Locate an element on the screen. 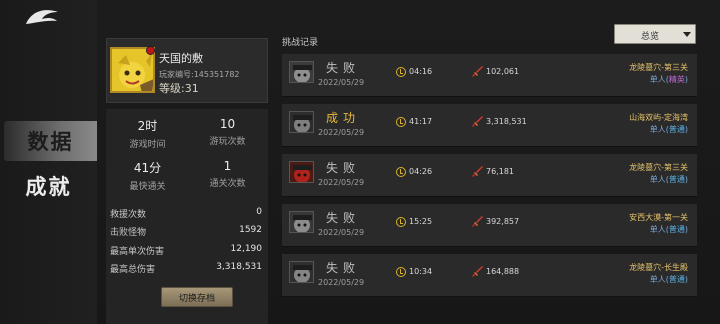 The height and width of the screenshot is (324, 720). record-mode: 单人(精英) is located at coordinates (669, 79).